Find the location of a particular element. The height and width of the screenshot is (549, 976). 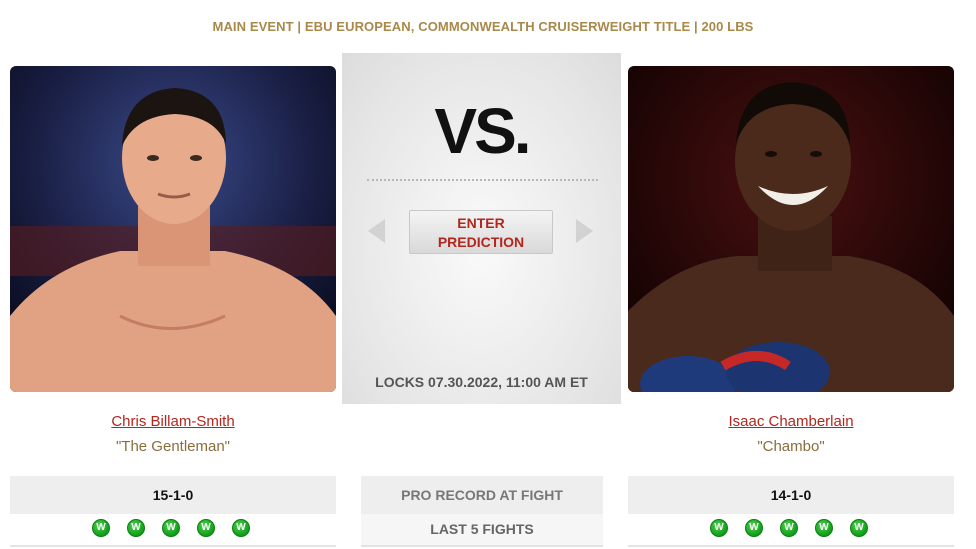

dotted-divider is located at coordinates (482, 180).